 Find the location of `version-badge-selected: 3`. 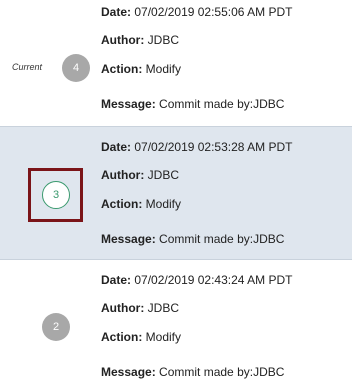

version-badge-selected: 3 is located at coordinates (56, 195).